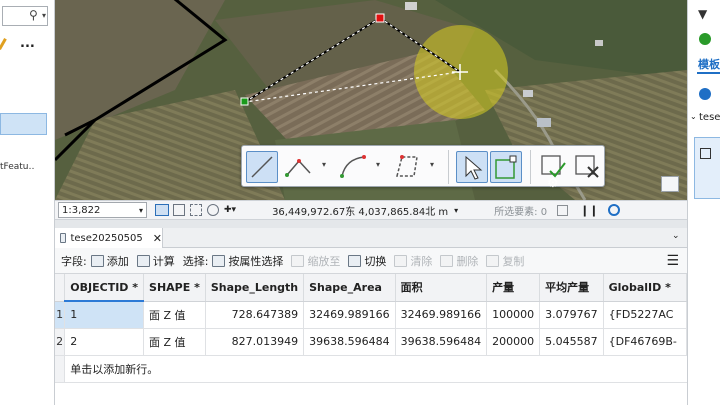 This screenshot has width=720, height=405. Describe the element at coordinates (513, 342) in the screenshot. I see `cell-chanliang: 200000` at that location.